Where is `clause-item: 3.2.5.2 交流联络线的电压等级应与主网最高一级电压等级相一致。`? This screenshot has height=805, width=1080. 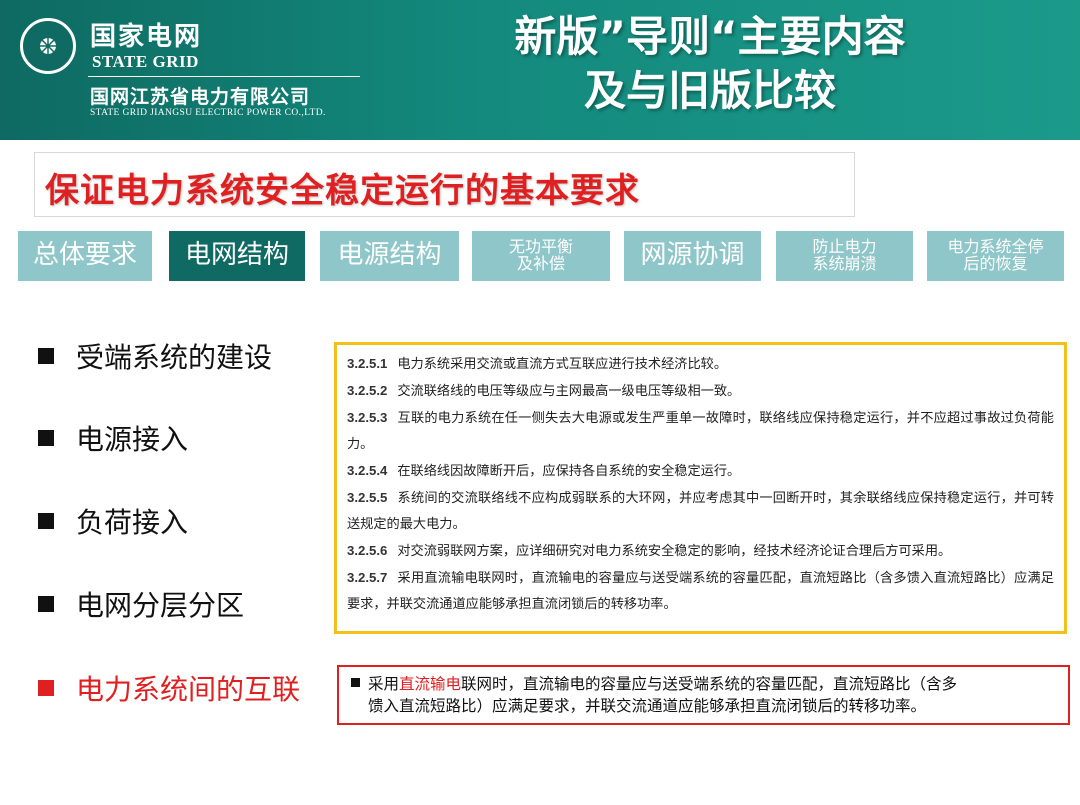
clause-item: 3.2.5.2 交流联络线的电压等级应与主网最高一级电压等级相一致。 is located at coordinates (700, 391).